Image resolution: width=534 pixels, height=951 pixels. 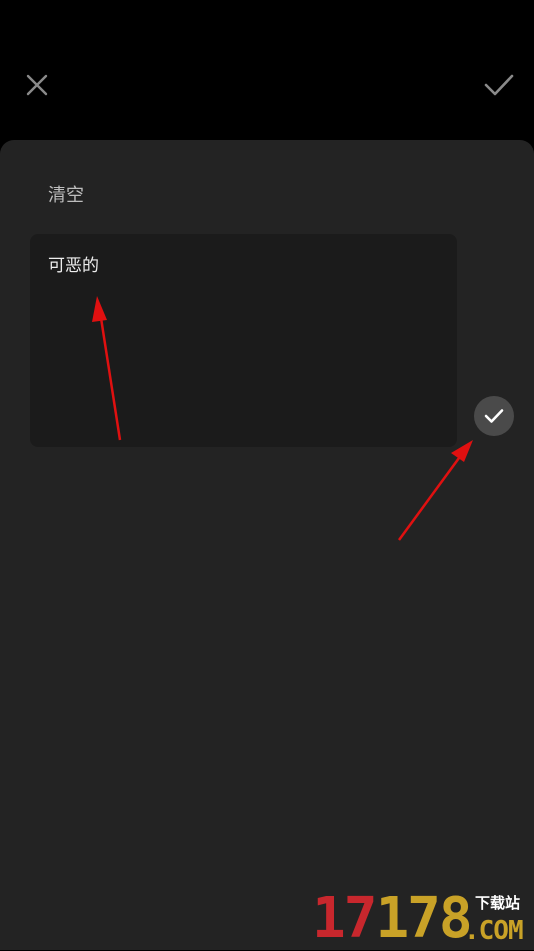 I want to click on confirm-button, so click(x=499, y=85).